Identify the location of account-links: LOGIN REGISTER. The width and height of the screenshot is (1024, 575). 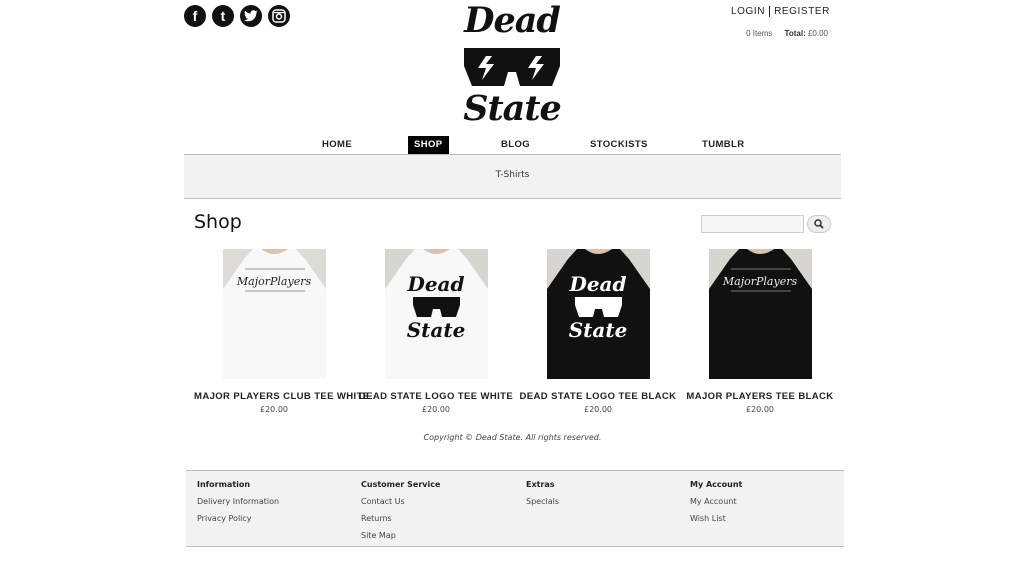
(780, 11).